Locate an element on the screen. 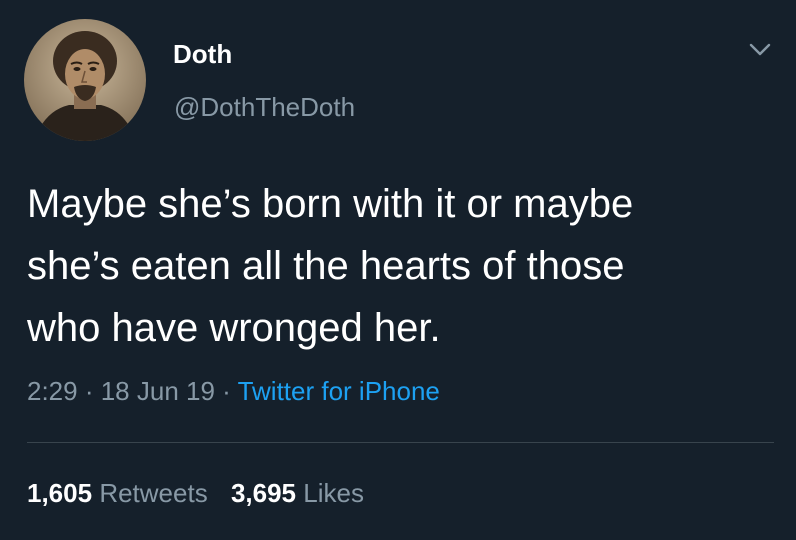 Image resolution: width=796 pixels, height=540 pixels. tweet-stats: 1,605 Retweets 3,695 Likes is located at coordinates (203, 493).